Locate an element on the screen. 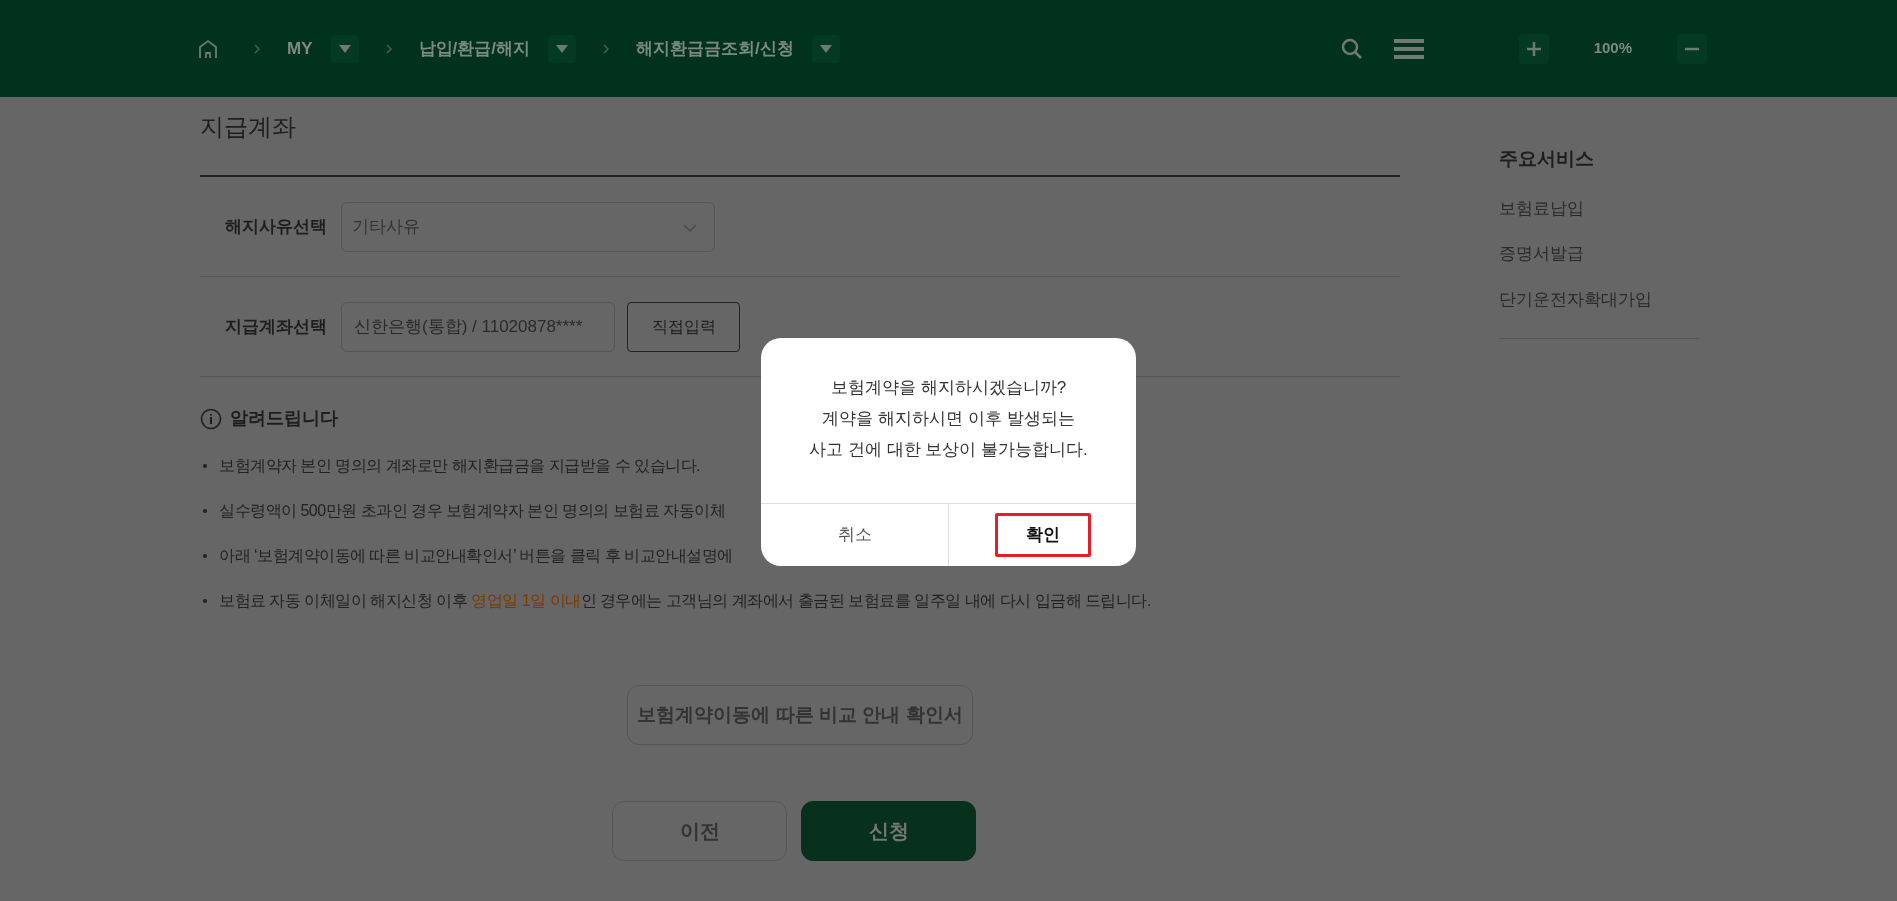 This screenshot has height=901, width=1897. dialog-message: 계약을 해지하시면 이후 발생되는 is located at coordinates (948, 419).